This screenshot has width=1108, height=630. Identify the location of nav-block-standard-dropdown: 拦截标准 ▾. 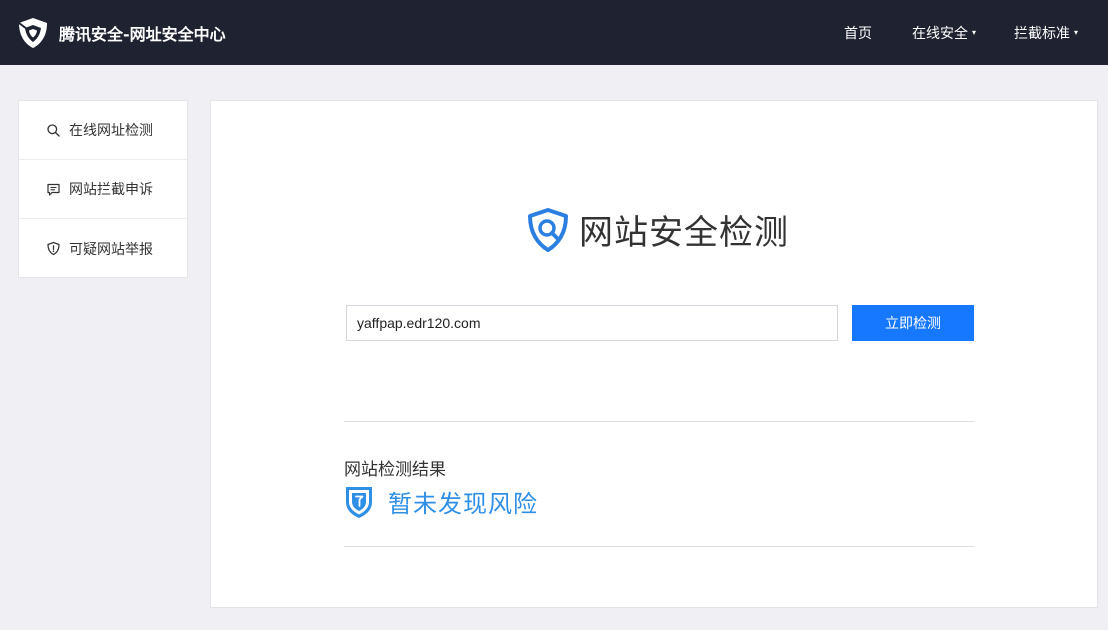
(1046, 33).